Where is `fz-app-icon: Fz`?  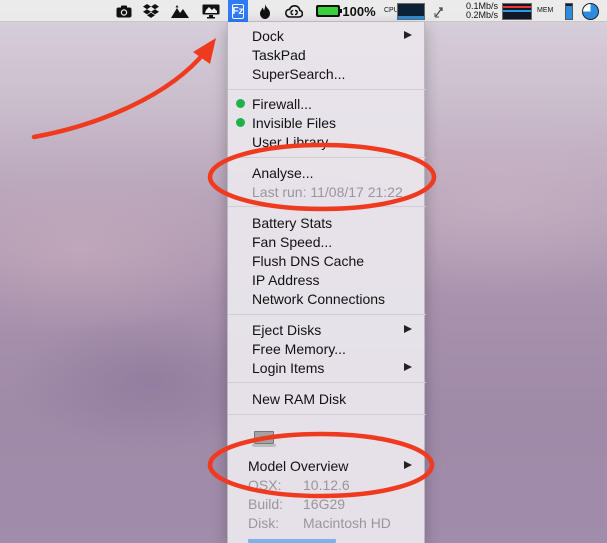
fz-app-icon: Fz is located at coordinates (238, 11).